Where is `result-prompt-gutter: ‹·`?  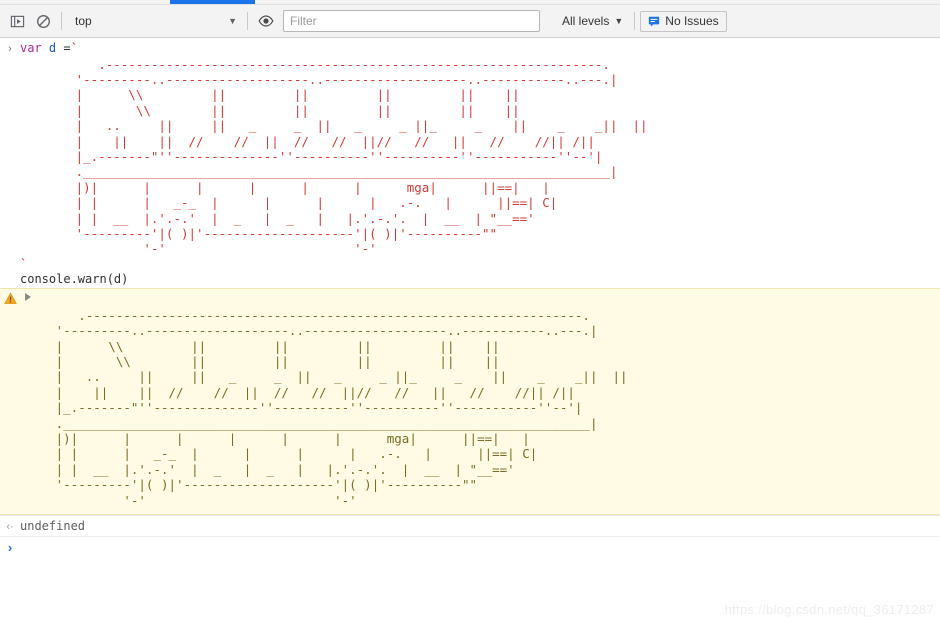
result-prompt-gutter: ‹· is located at coordinates (10, 527).